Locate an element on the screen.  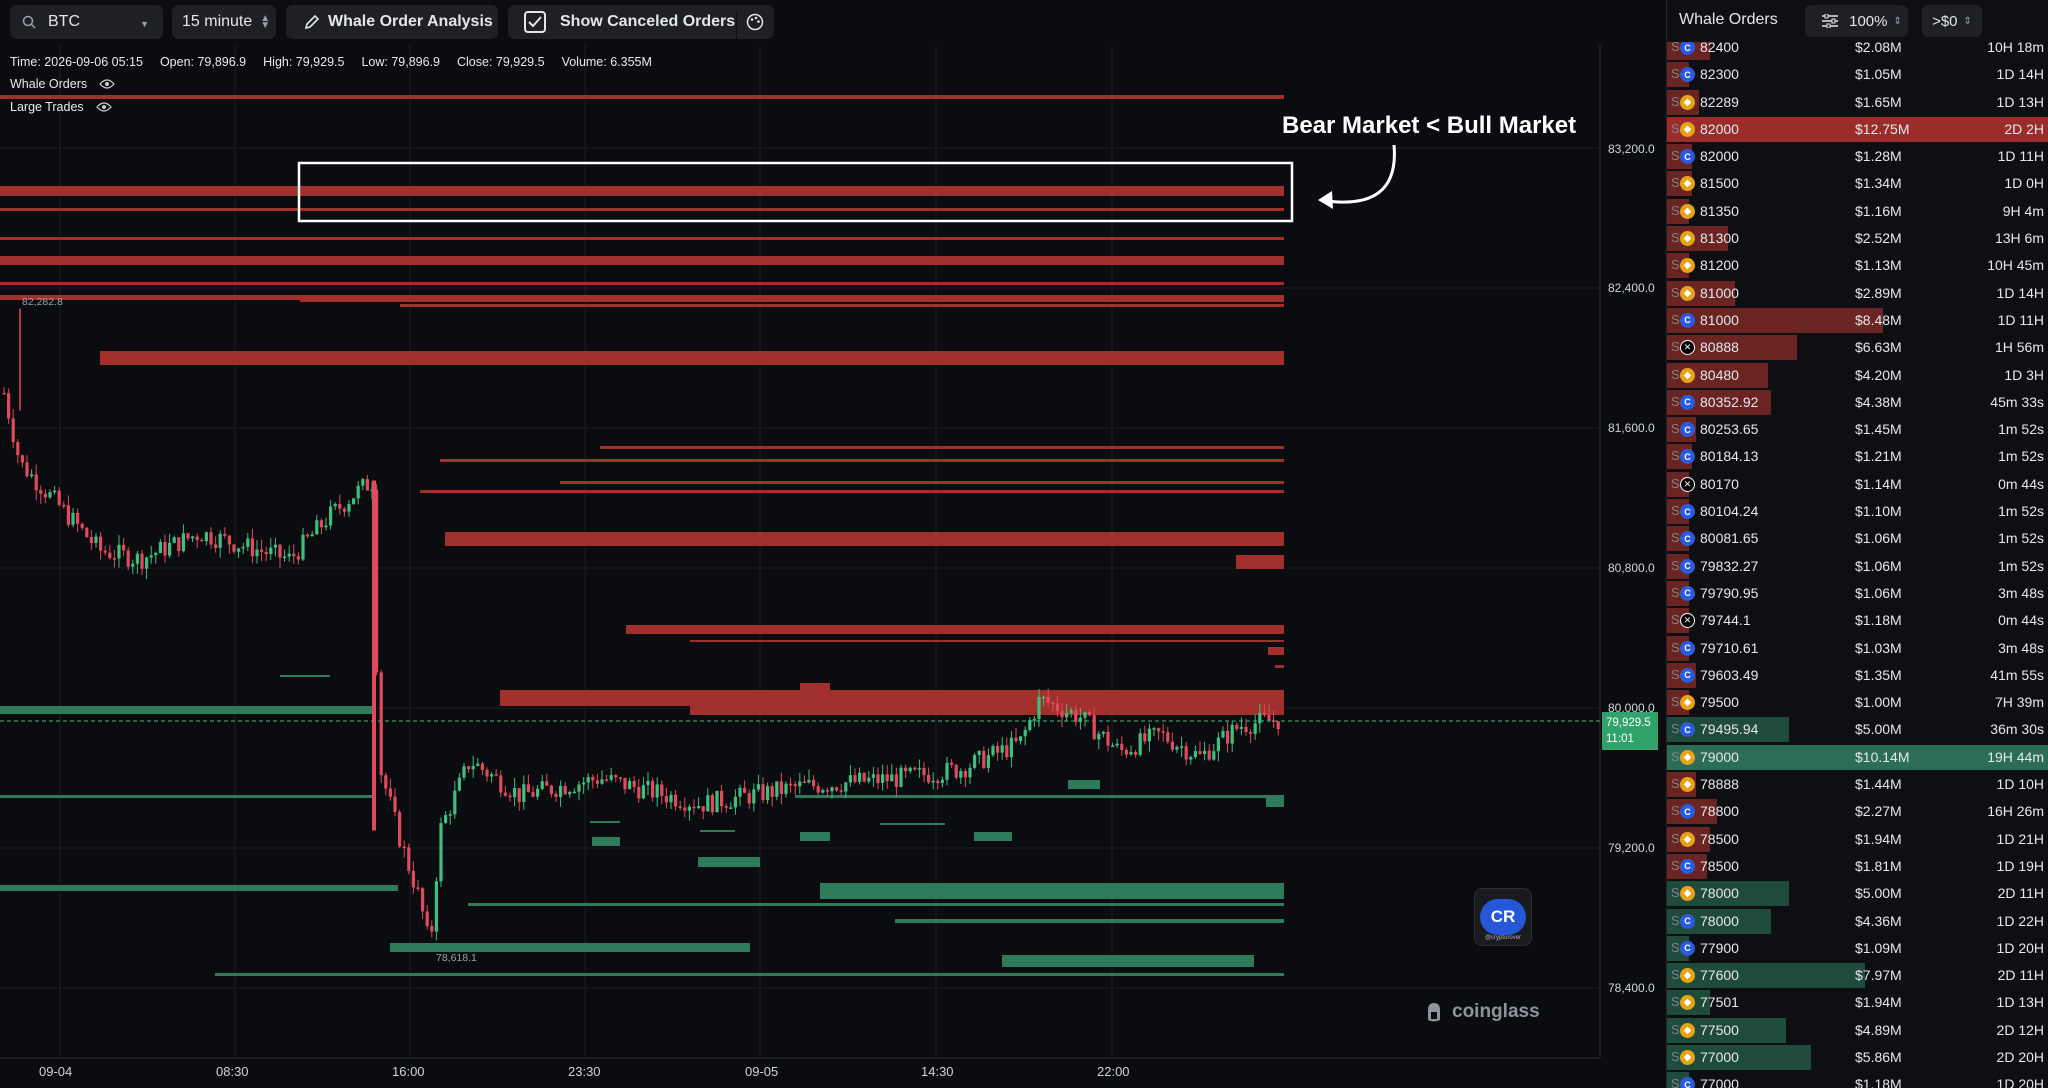
sliders-icon is located at coordinates (1830, 21).